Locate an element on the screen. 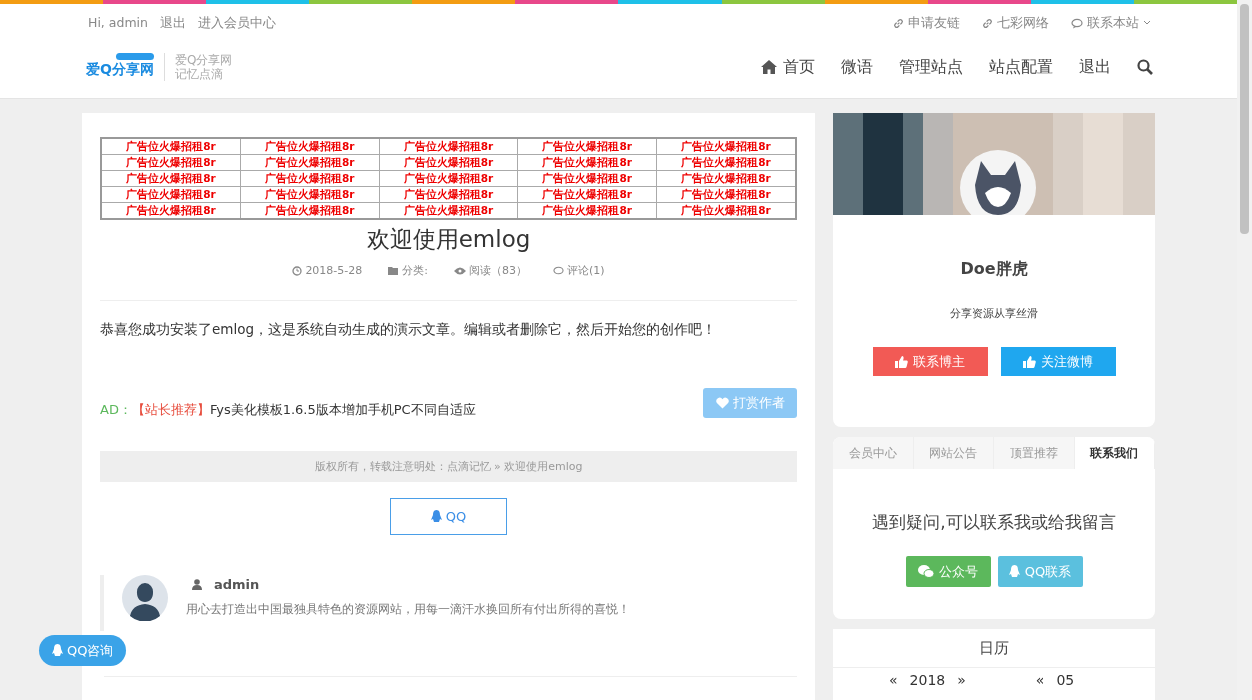  home-icon is located at coordinates (769, 67).